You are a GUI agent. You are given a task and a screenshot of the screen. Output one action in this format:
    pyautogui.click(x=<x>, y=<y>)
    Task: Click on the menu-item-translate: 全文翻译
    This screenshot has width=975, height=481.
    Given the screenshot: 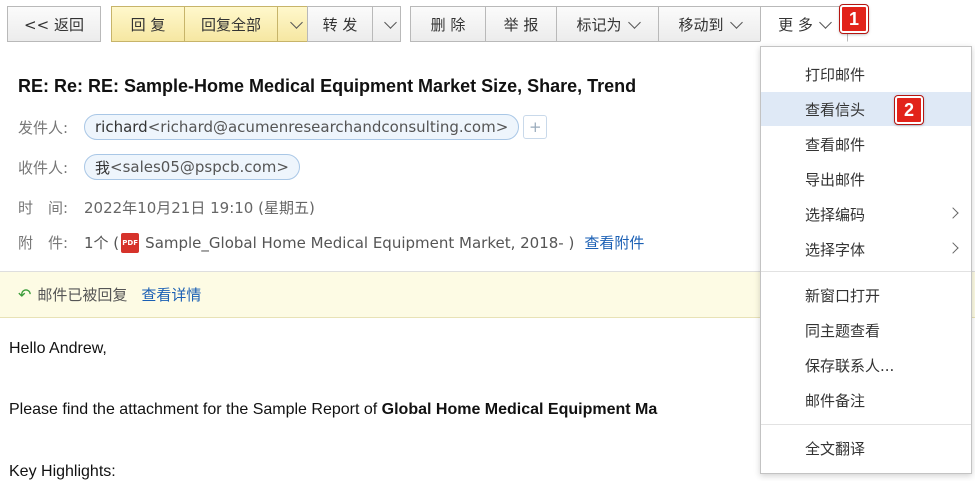 What is the action you would take?
    pyautogui.click(x=866, y=448)
    